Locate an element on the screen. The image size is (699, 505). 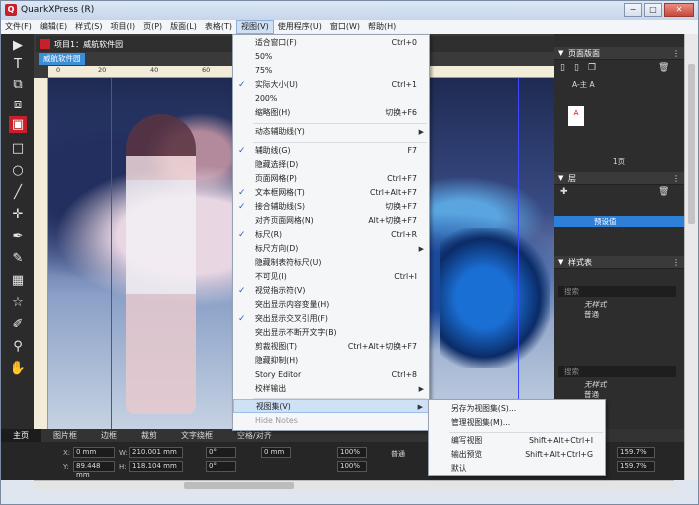
corner-radius-field: 0 mm is located at coordinates (276, 452).